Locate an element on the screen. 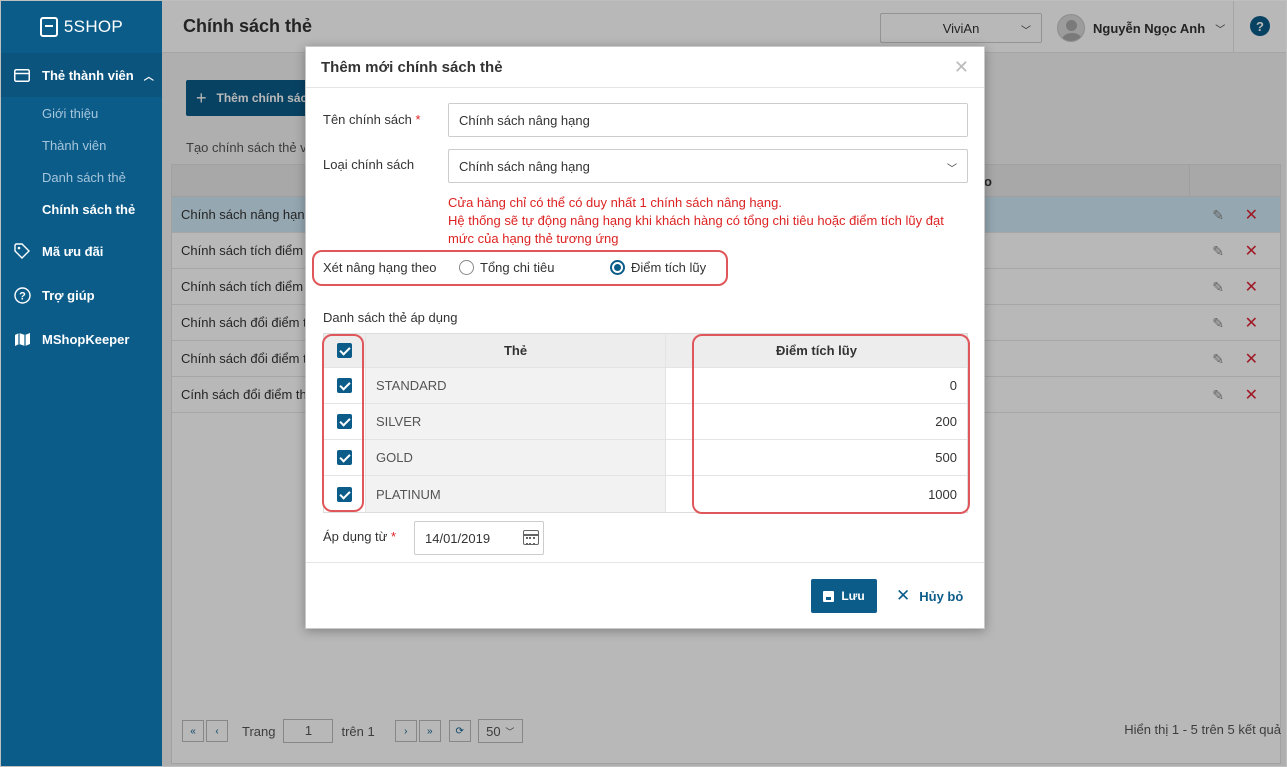 Image resolution: width=1287 pixels, height=767 pixels. logo-icon is located at coordinates (48, 27).